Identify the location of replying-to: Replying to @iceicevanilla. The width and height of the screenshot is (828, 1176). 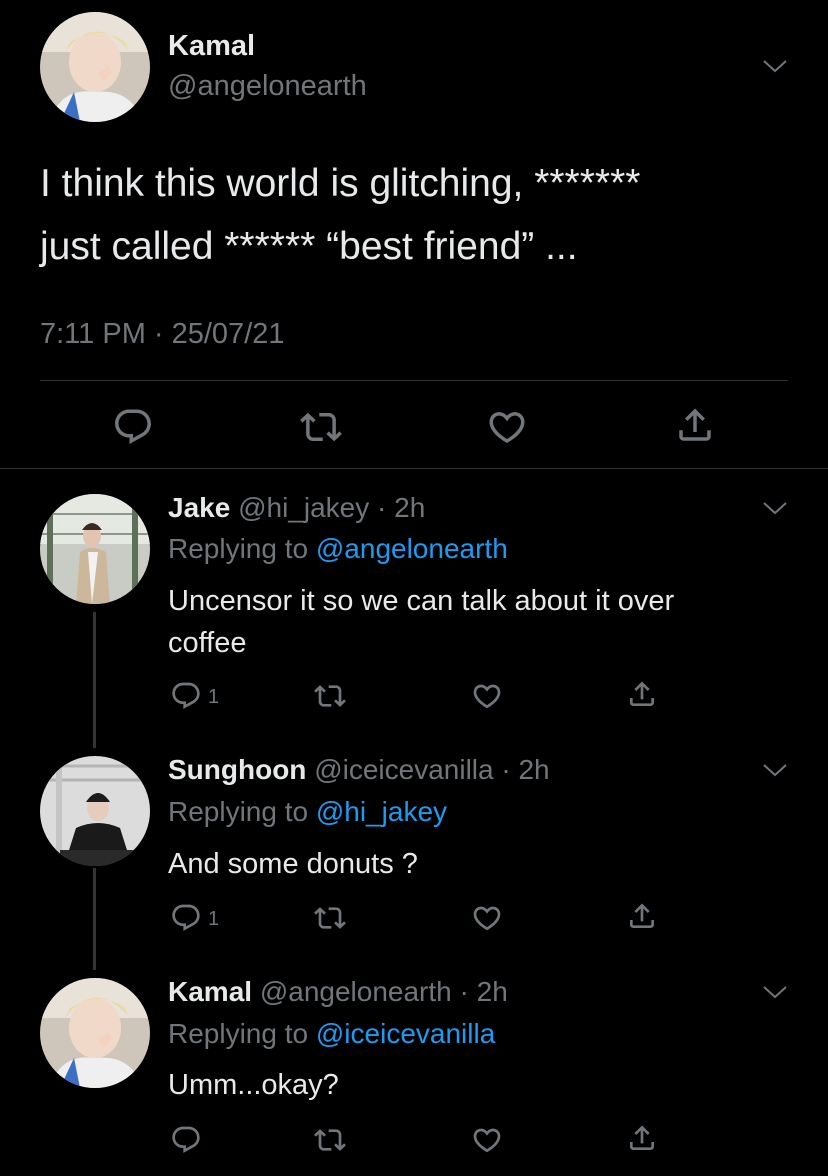
(331, 1034).